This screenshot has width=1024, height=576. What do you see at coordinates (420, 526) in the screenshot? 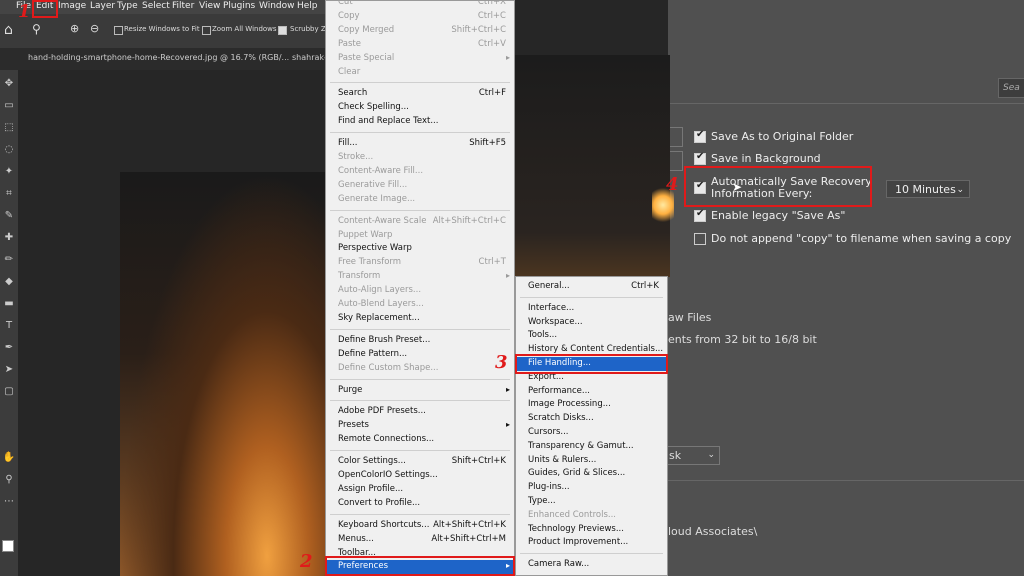
I see `edit-menu-item-keyboard-shortcuts: Keyboard Shortcuts... Alt+Shift+Ctrl+K` at bounding box center [420, 526].